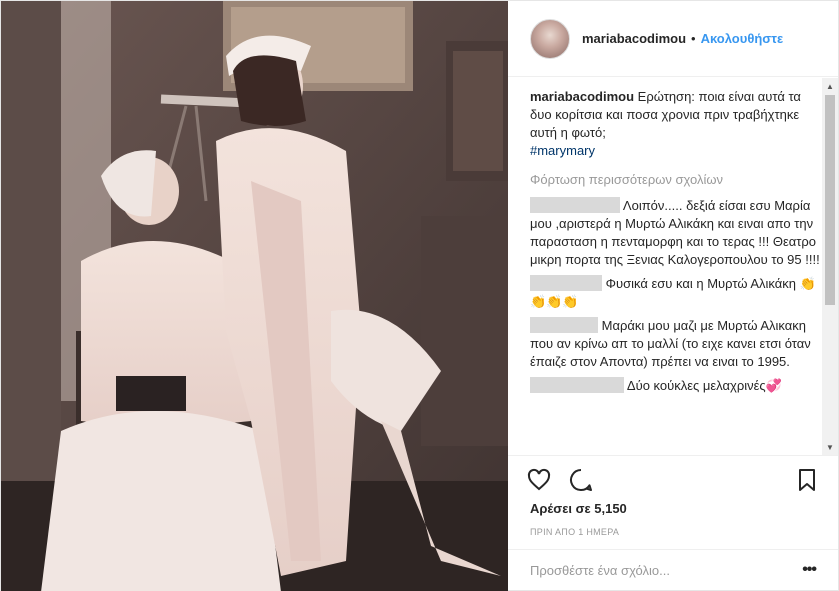 This screenshot has height=591, width=839. I want to click on heart-icon, so click(539, 480).